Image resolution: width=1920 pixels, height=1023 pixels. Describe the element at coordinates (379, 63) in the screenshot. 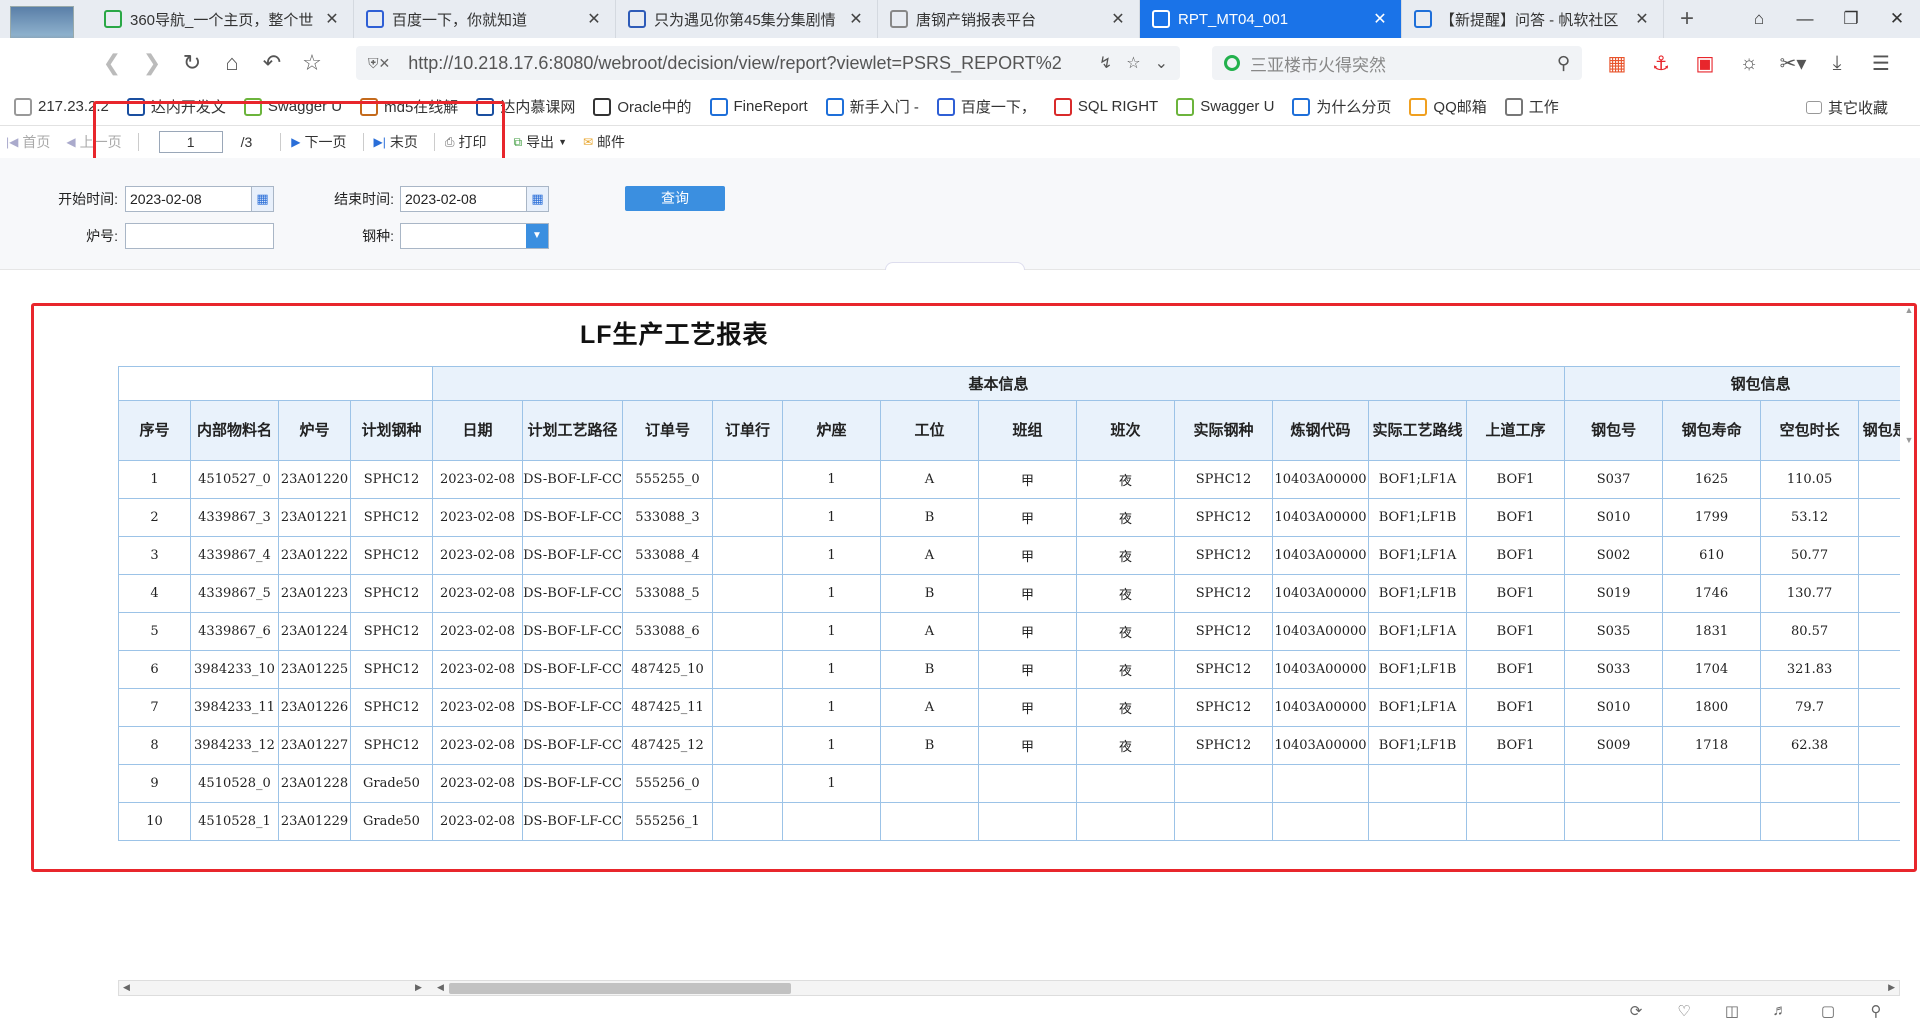

I see `security-shield-icon: ⛨✕` at that location.